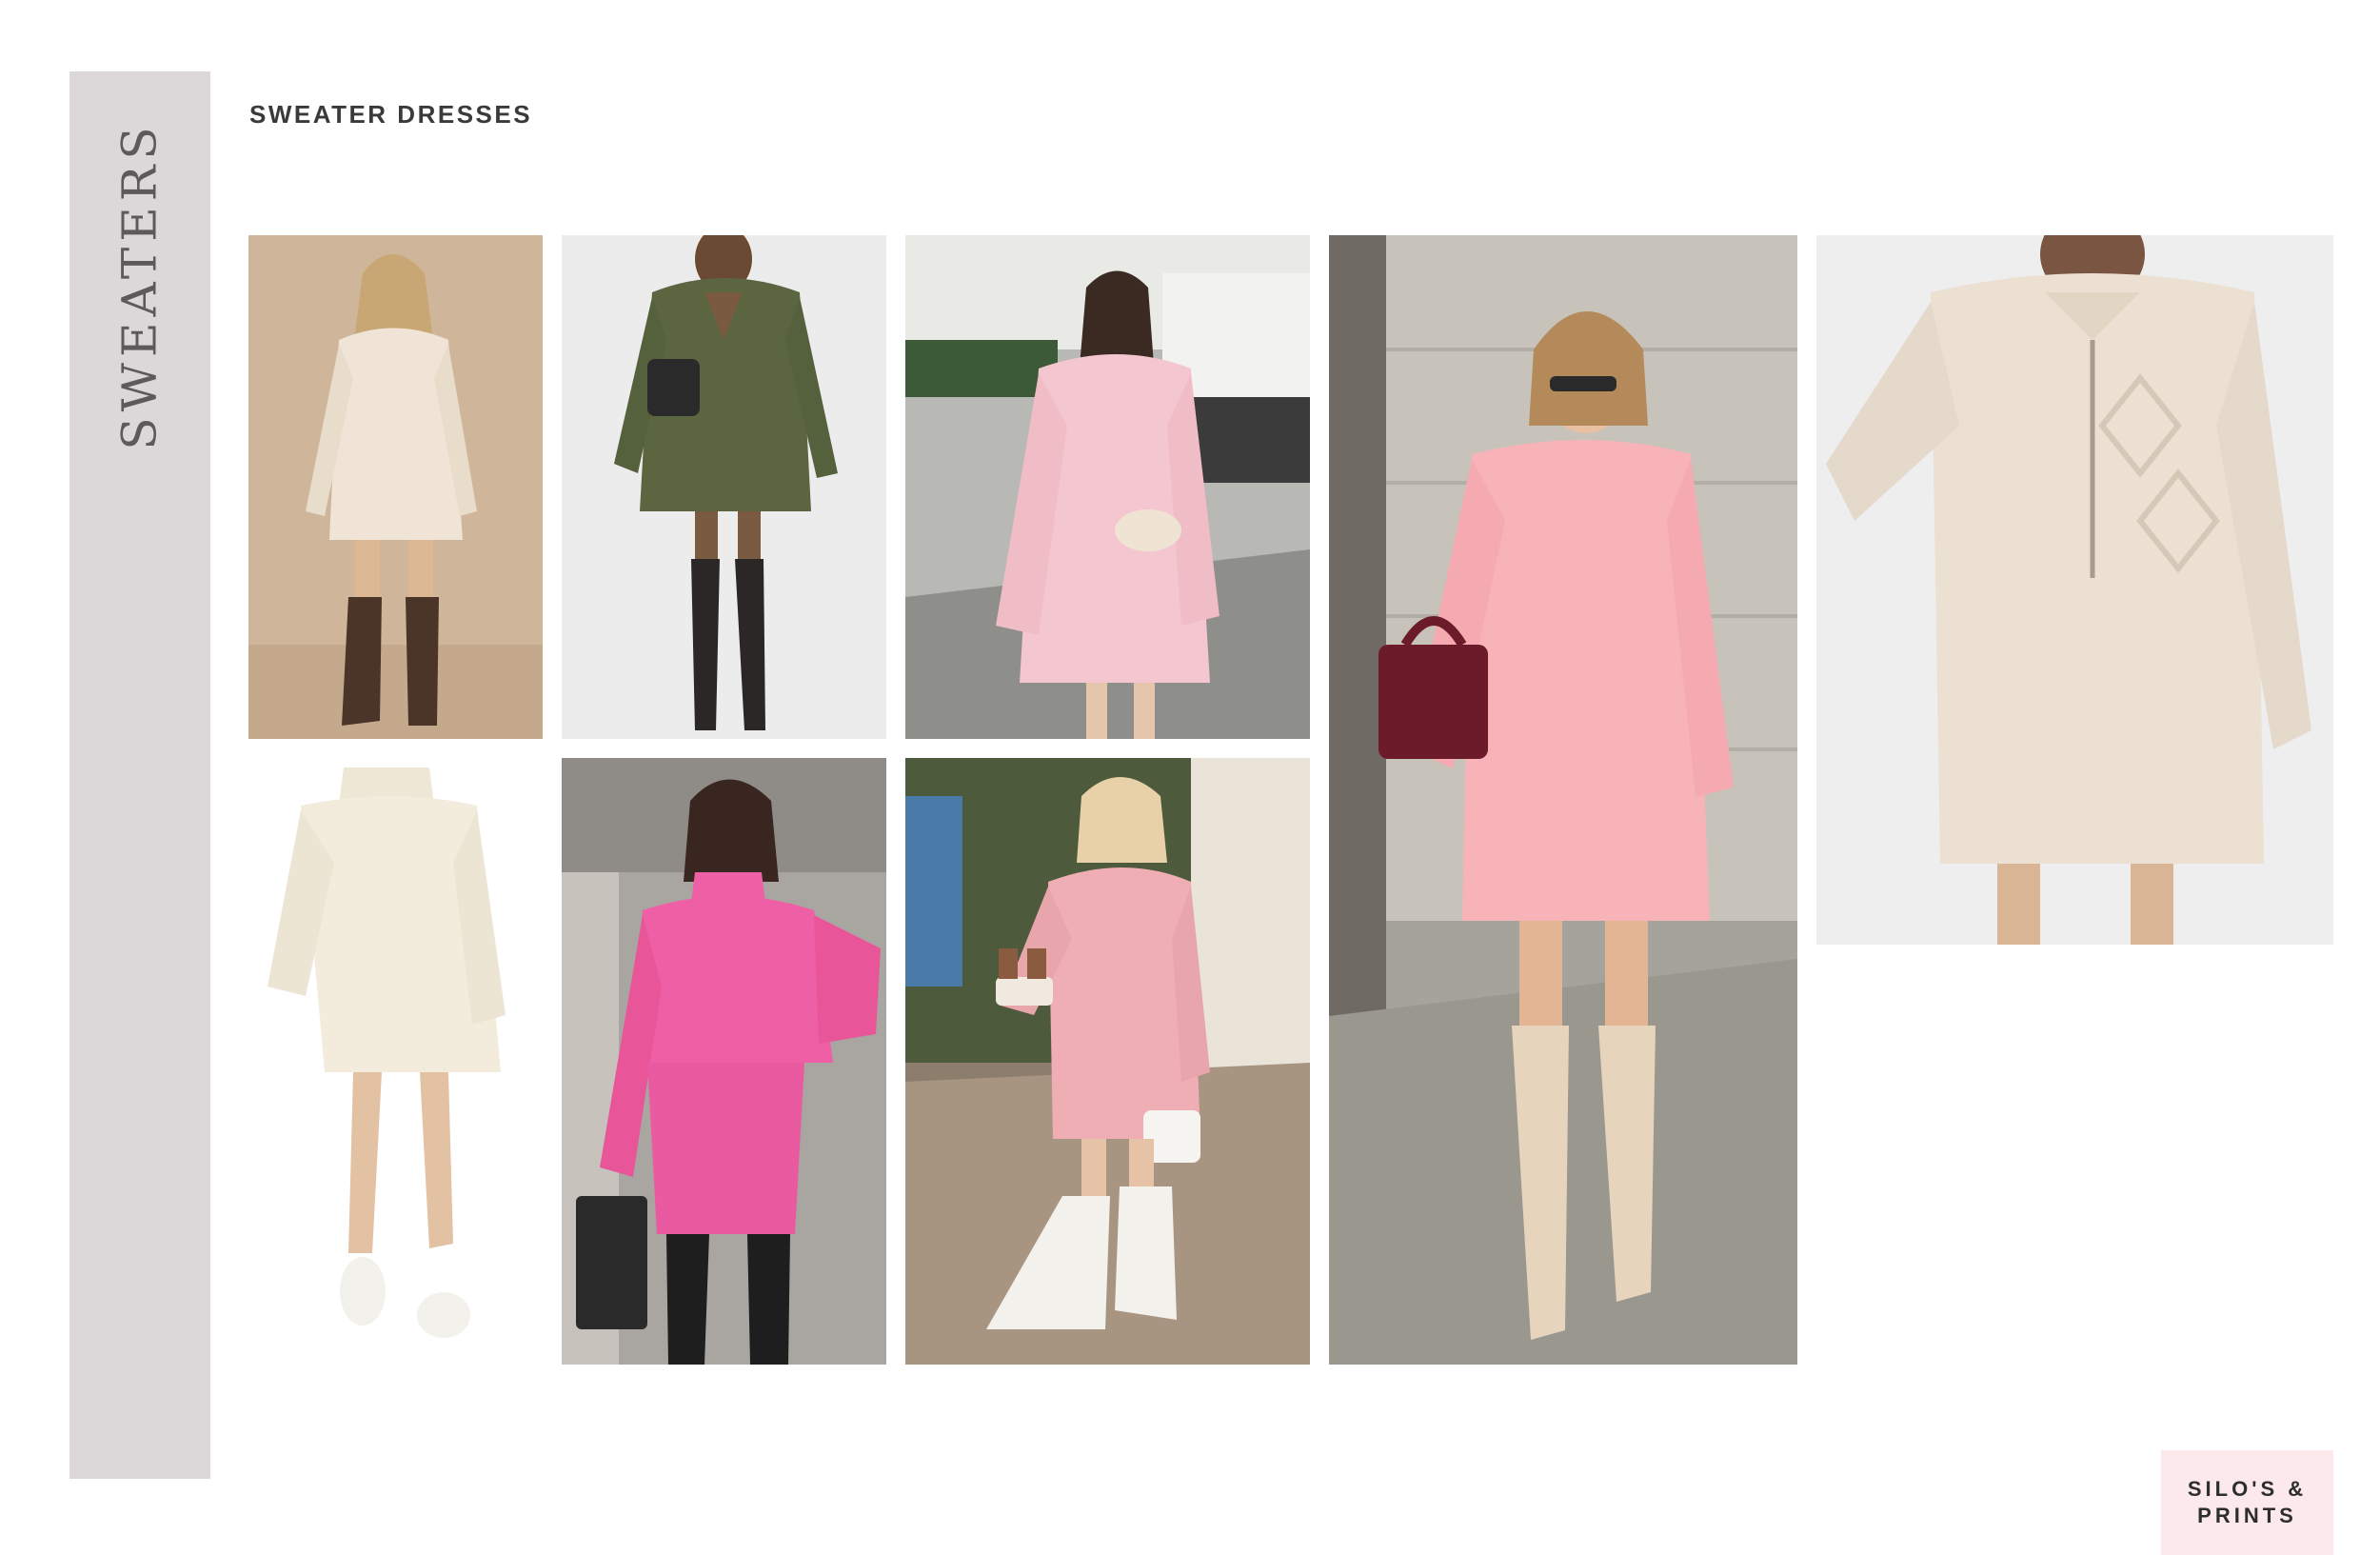 This screenshot has height=1555, width=2380. Describe the element at coordinates (391, 115) in the screenshot. I see `section-title: SWEATER DRESSES` at that location.